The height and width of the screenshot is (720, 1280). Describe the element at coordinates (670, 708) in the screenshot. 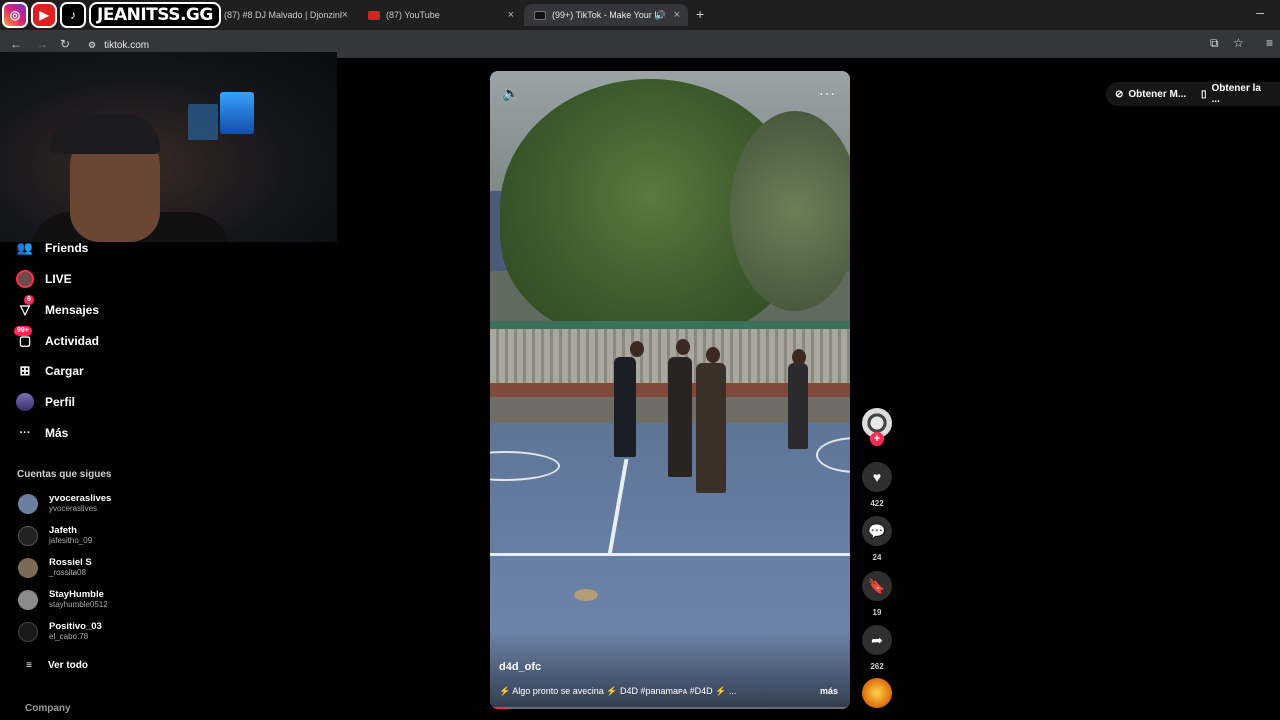

I see `video-progress-bar` at that location.